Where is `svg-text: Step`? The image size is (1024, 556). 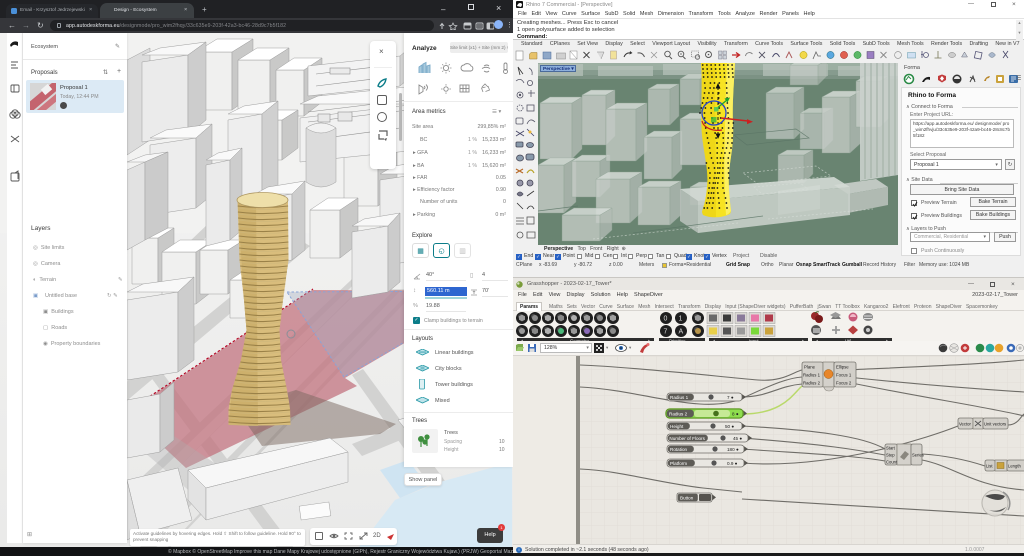
svg-text: Step is located at coordinates (890, 455).